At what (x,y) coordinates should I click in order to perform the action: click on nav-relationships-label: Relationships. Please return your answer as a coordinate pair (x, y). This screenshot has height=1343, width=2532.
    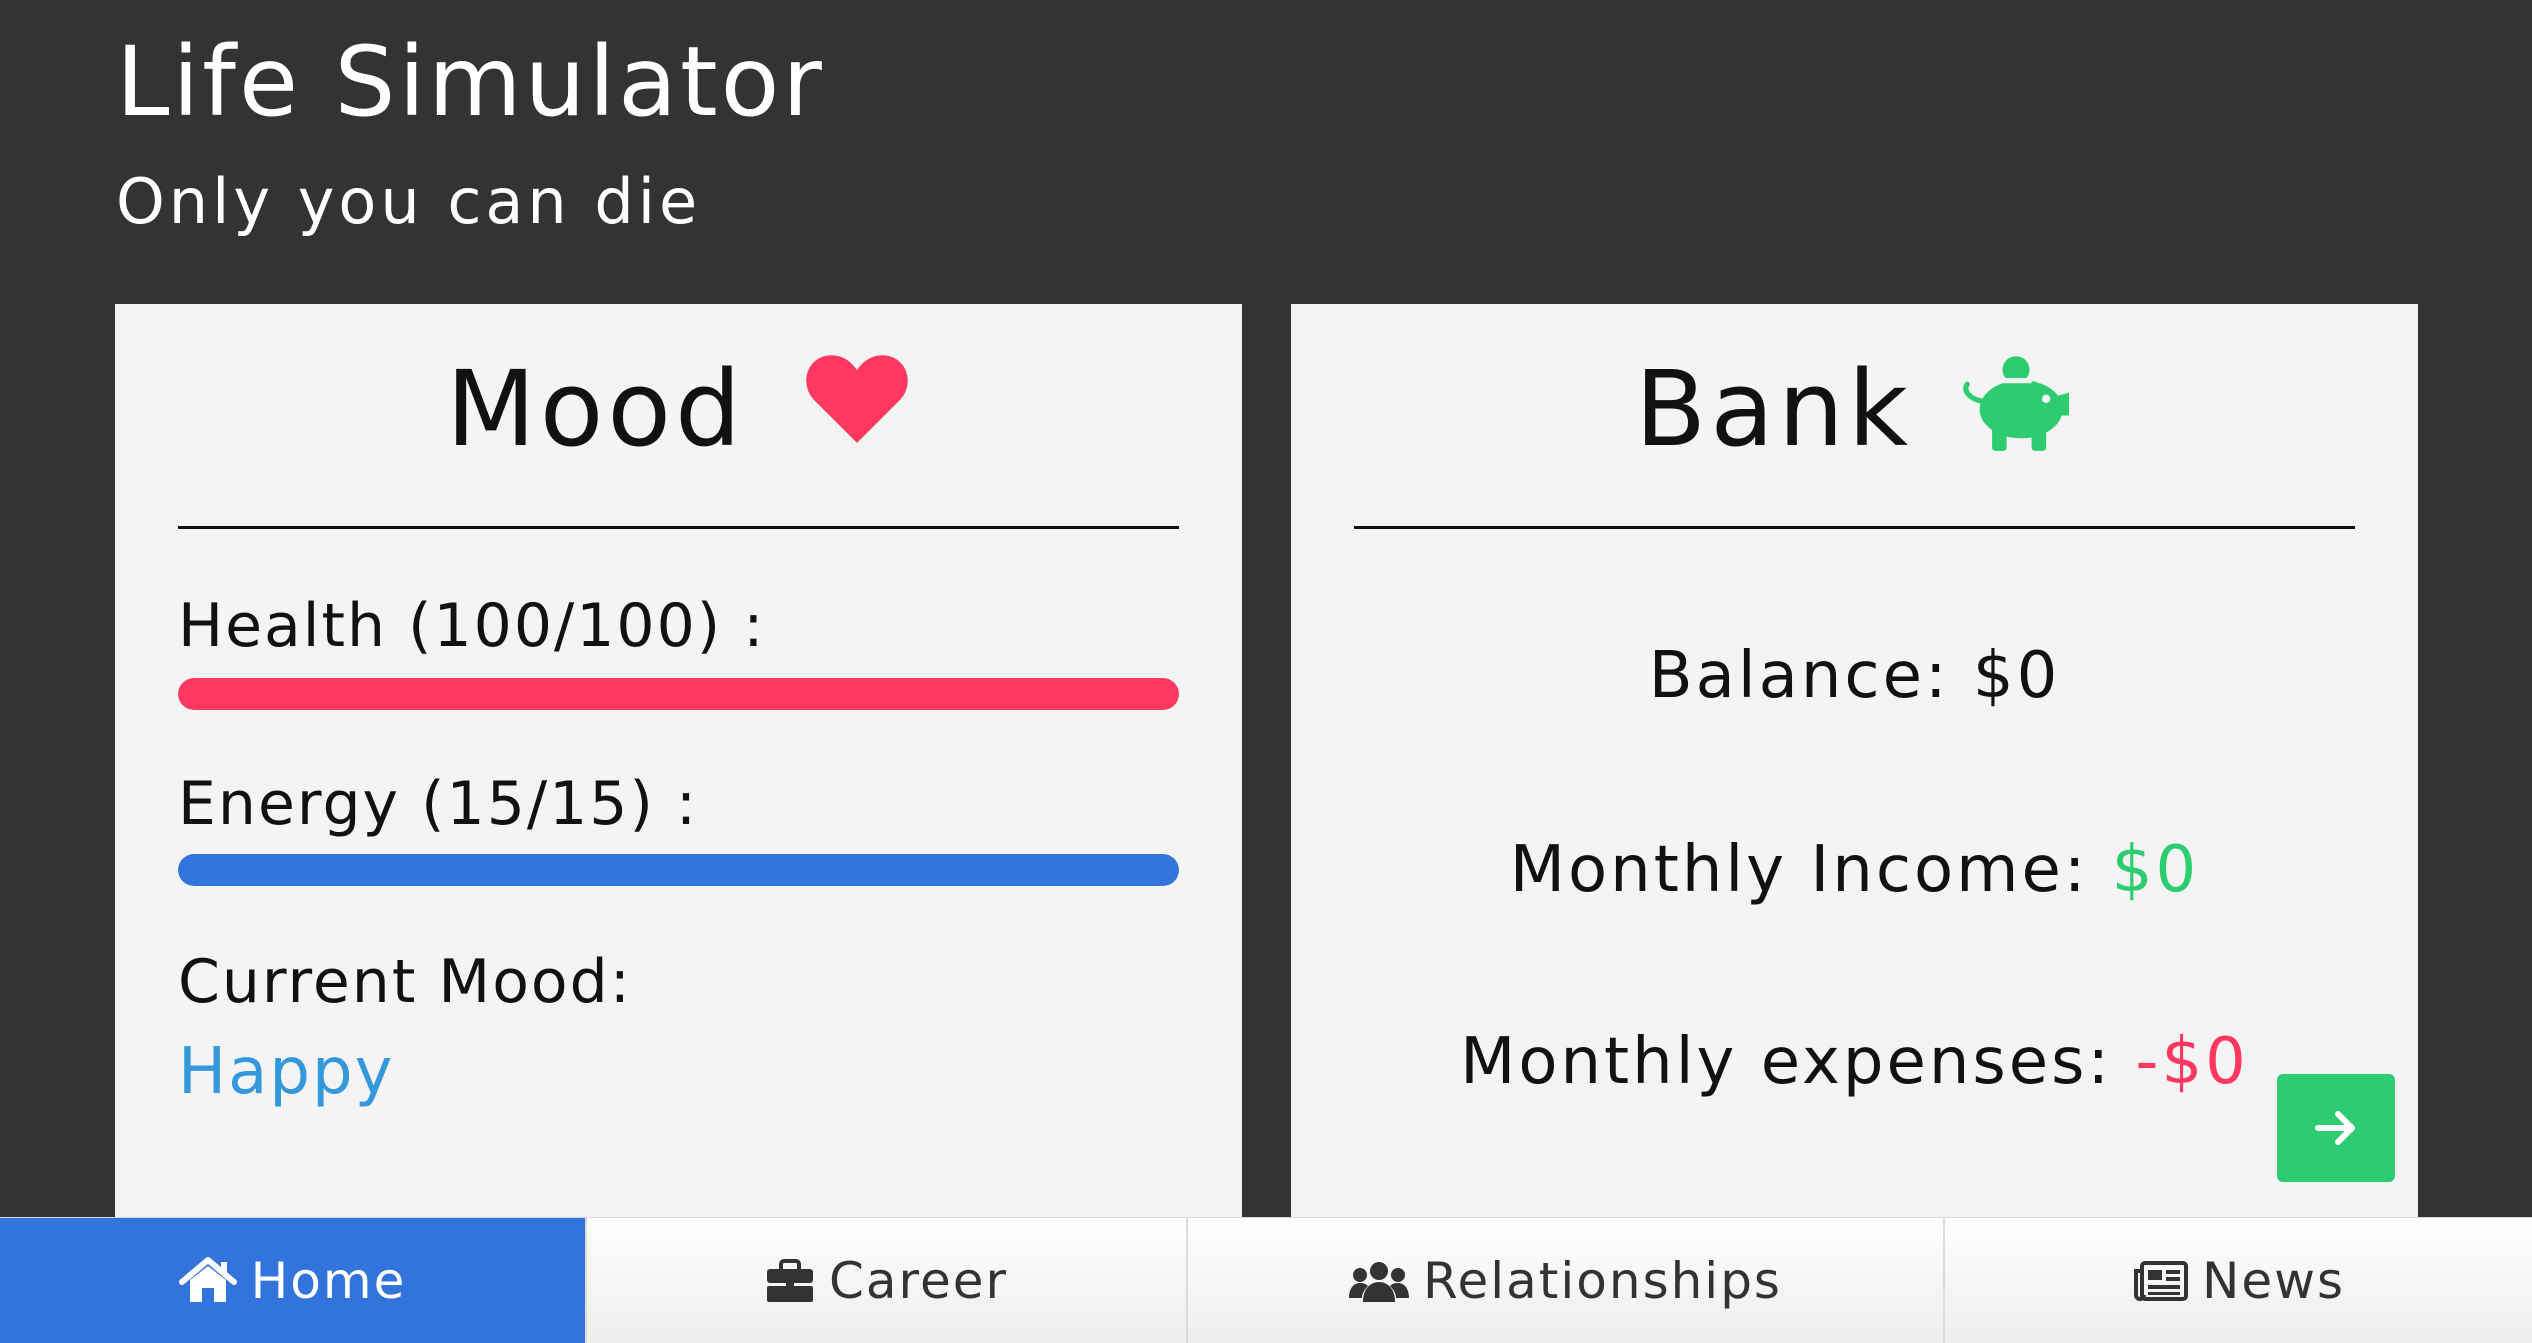
    Looking at the image, I should click on (1602, 1280).